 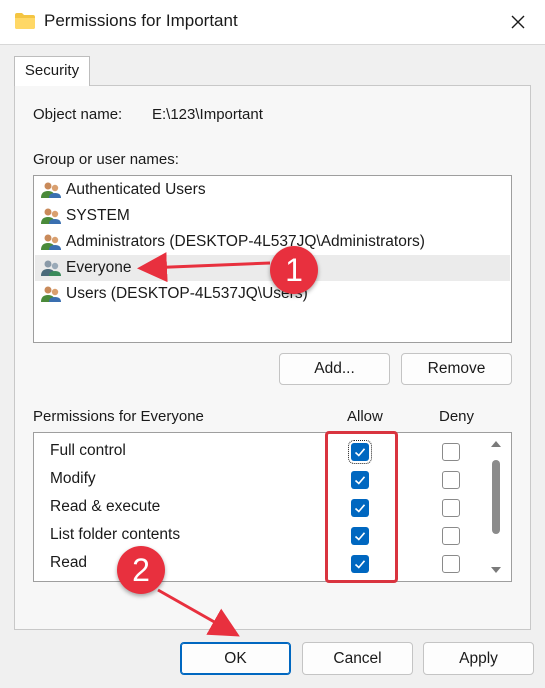 What do you see at coordinates (25, 21) in the screenshot?
I see `folder-icon` at bounding box center [25, 21].